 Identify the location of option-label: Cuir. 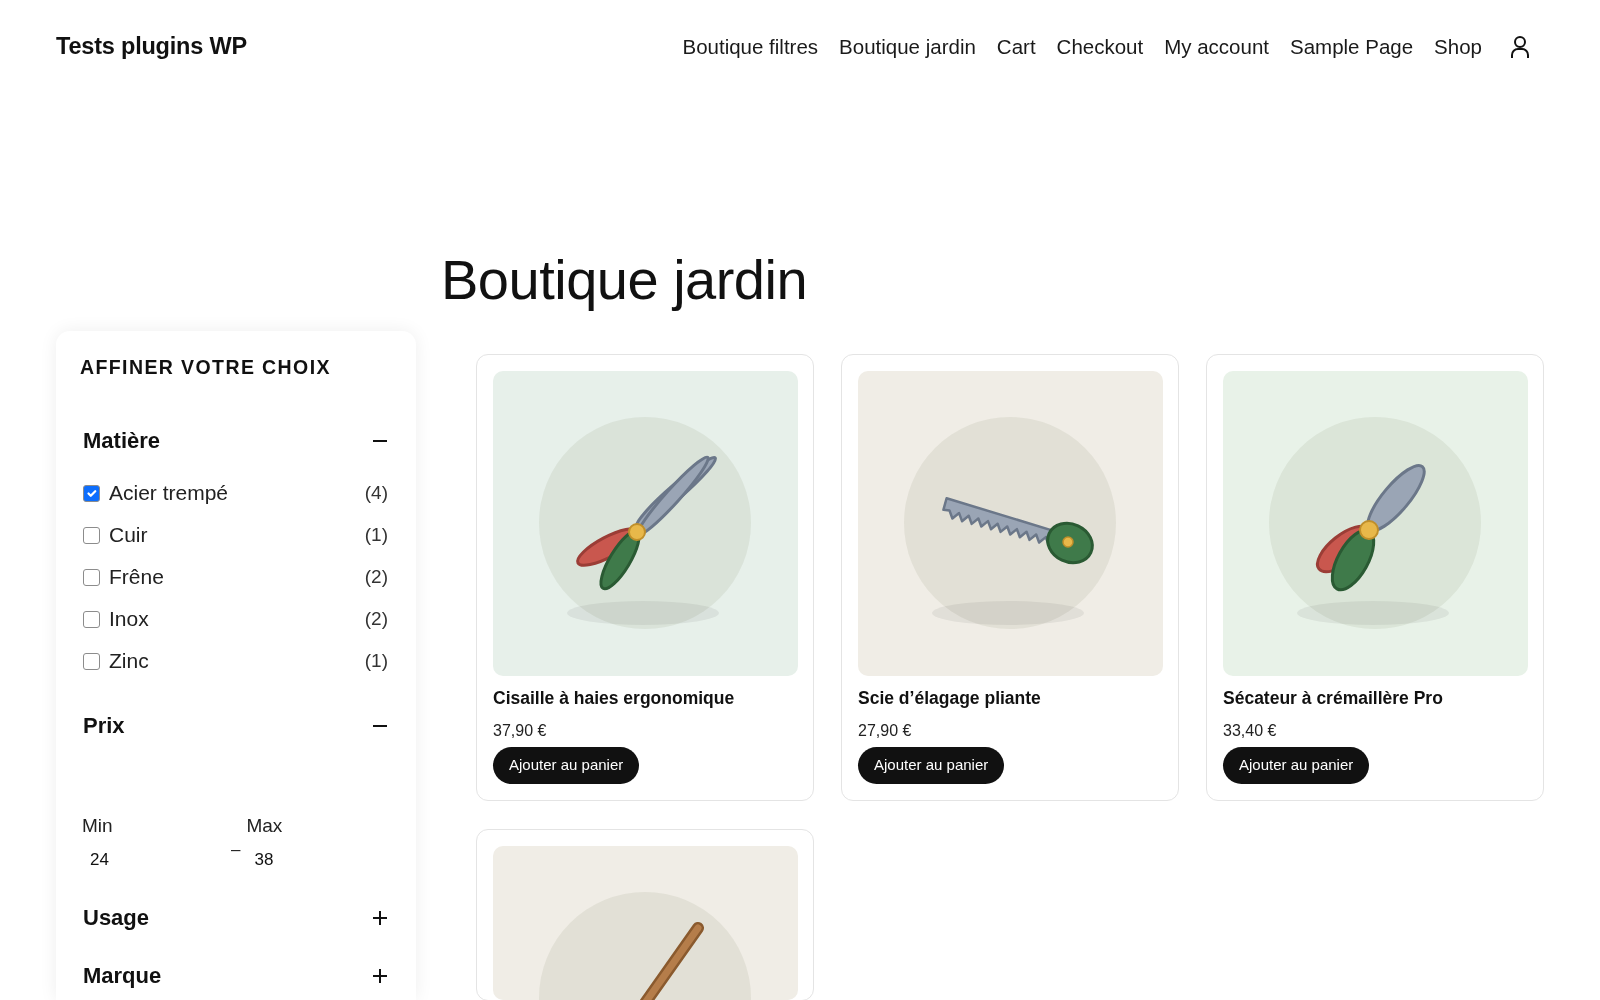
(128, 535).